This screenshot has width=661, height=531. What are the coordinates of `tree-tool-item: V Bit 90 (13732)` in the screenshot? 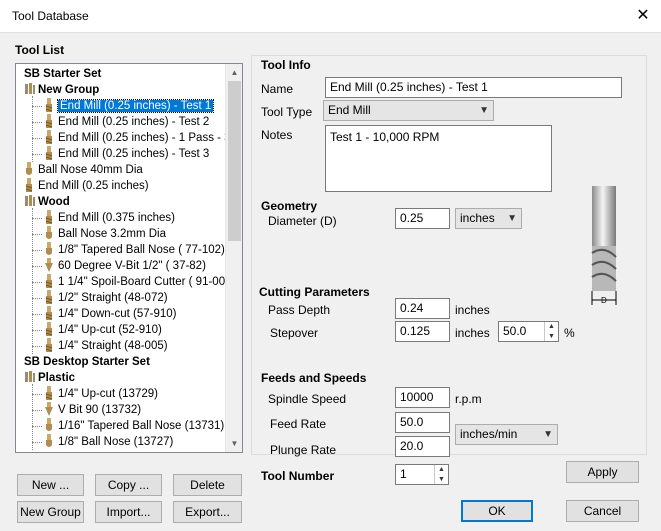 It's located at (92, 410).